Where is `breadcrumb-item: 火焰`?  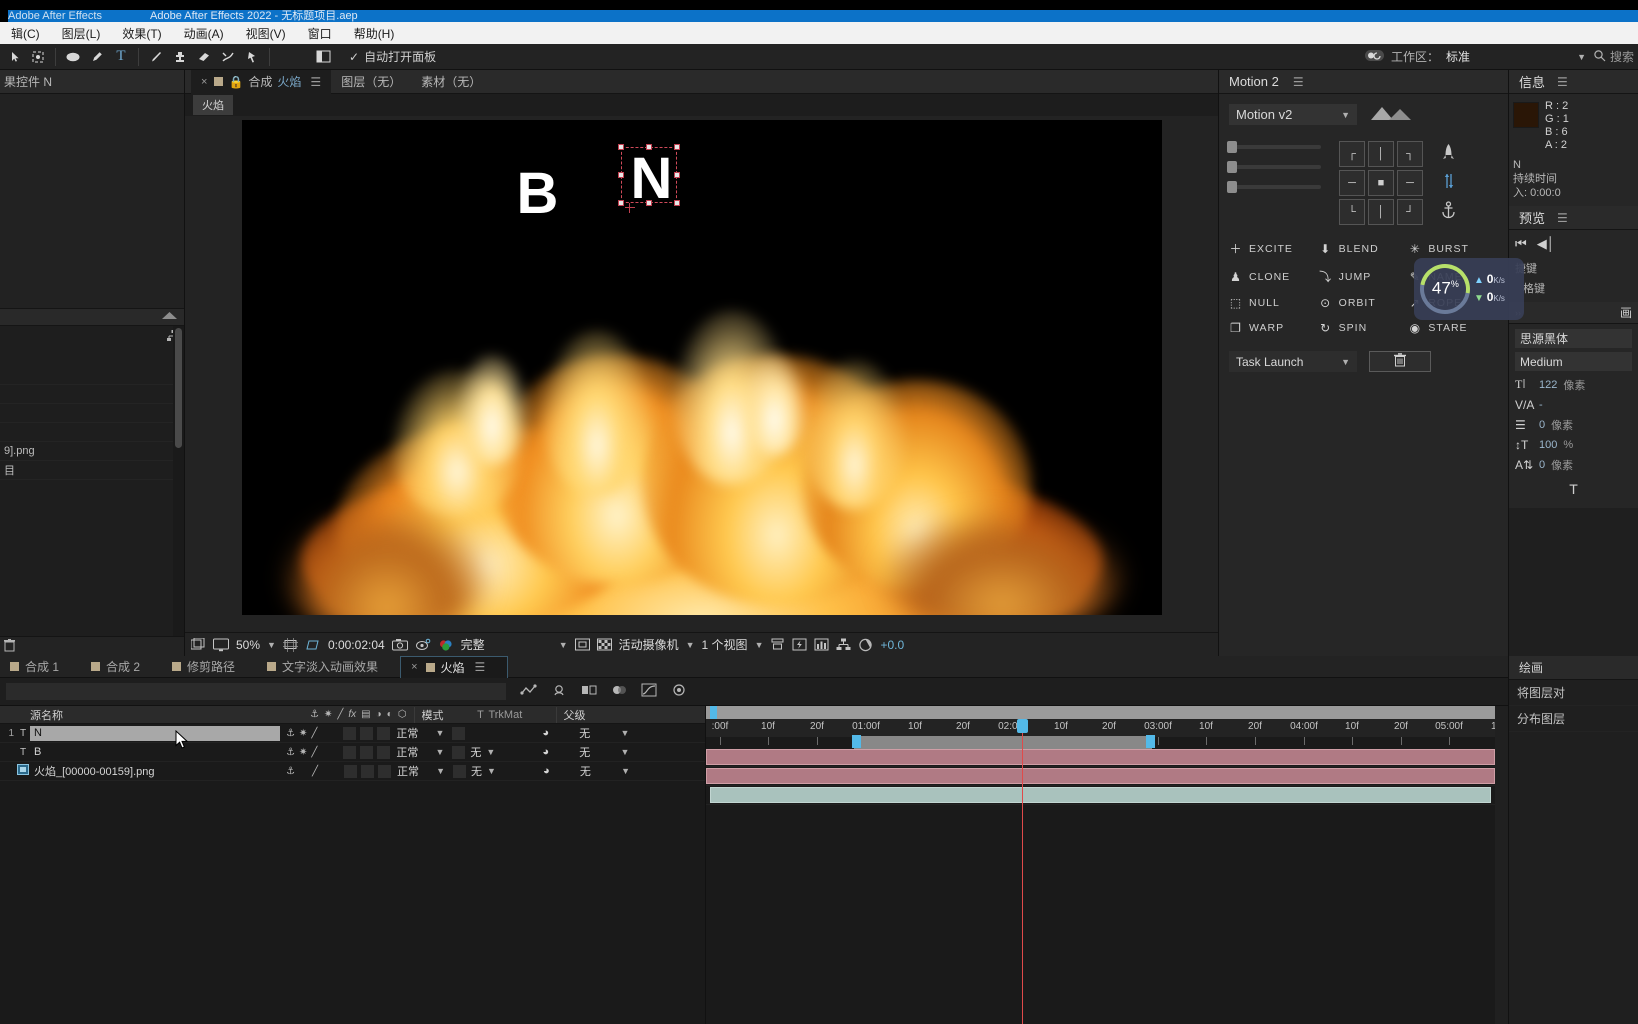
breadcrumb-item: 火焰 is located at coordinates (213, 105).